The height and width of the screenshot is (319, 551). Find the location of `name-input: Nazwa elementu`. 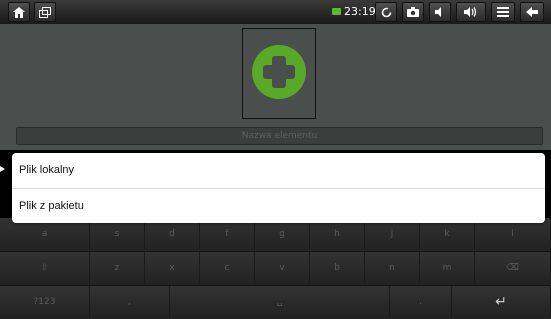

name-input: Nazwa elementu is located at coordinates (279, 136).